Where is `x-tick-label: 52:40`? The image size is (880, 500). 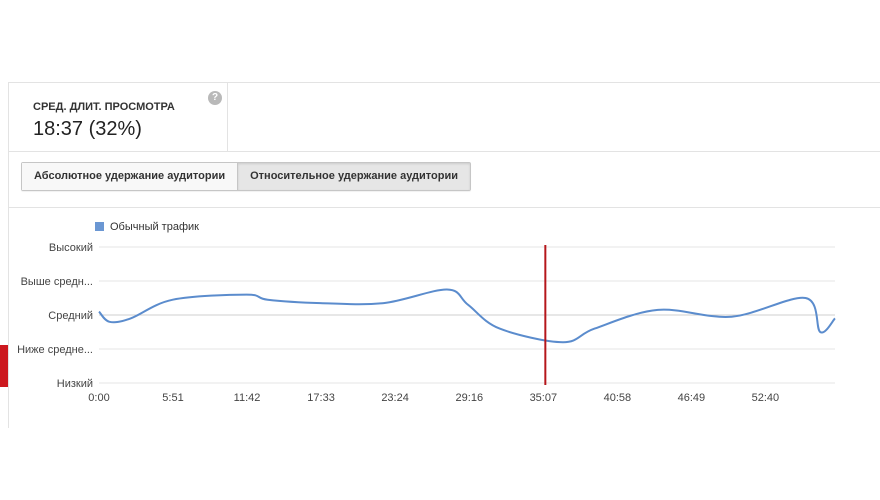 x-tick-label: 52:40 is located at coordinates (766, 398).